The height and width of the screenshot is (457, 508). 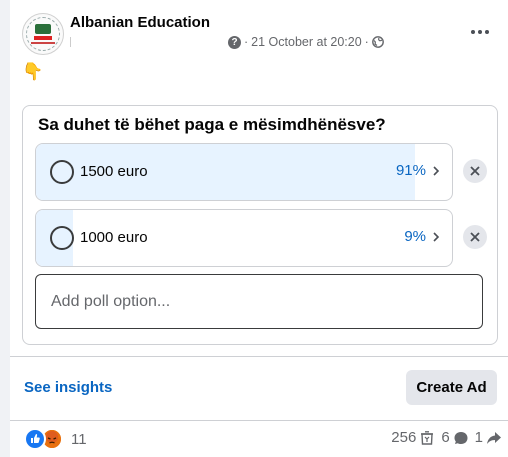 I want to click on comment-icon, so click(x=461, y=437).